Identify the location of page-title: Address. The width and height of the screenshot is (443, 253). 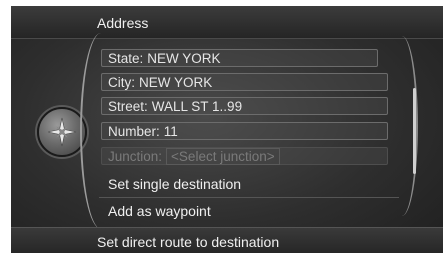
(123, 23).